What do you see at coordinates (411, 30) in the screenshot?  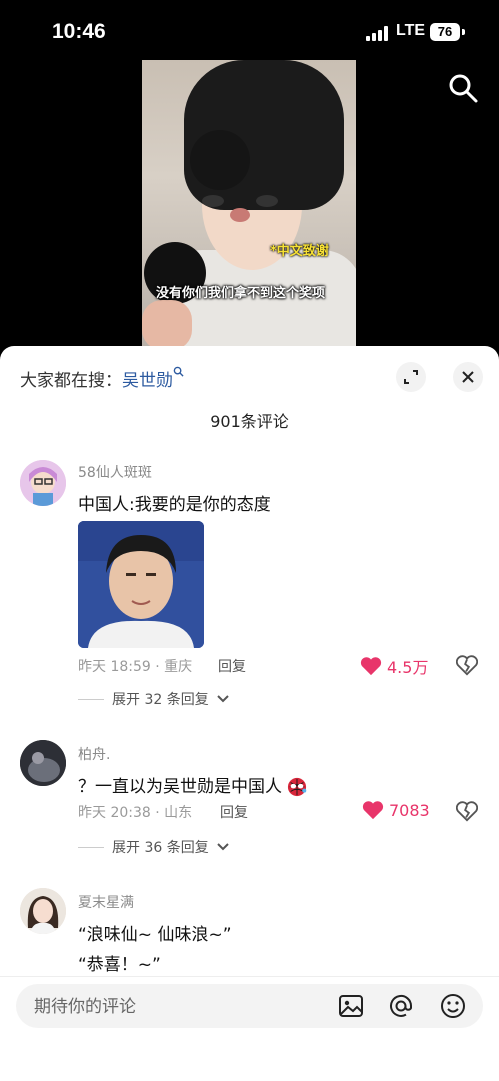 I see `network-type: LTE` at bounding box center [411, 30].